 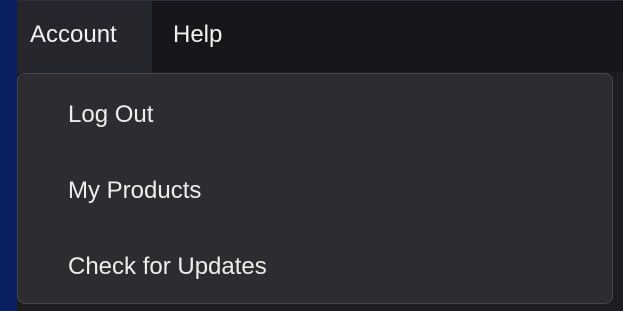 What do you see at coordinates (110, 115) in the screenshot?
I see `menu-item-log-out: Log Out` at bounding box center [110, 115].